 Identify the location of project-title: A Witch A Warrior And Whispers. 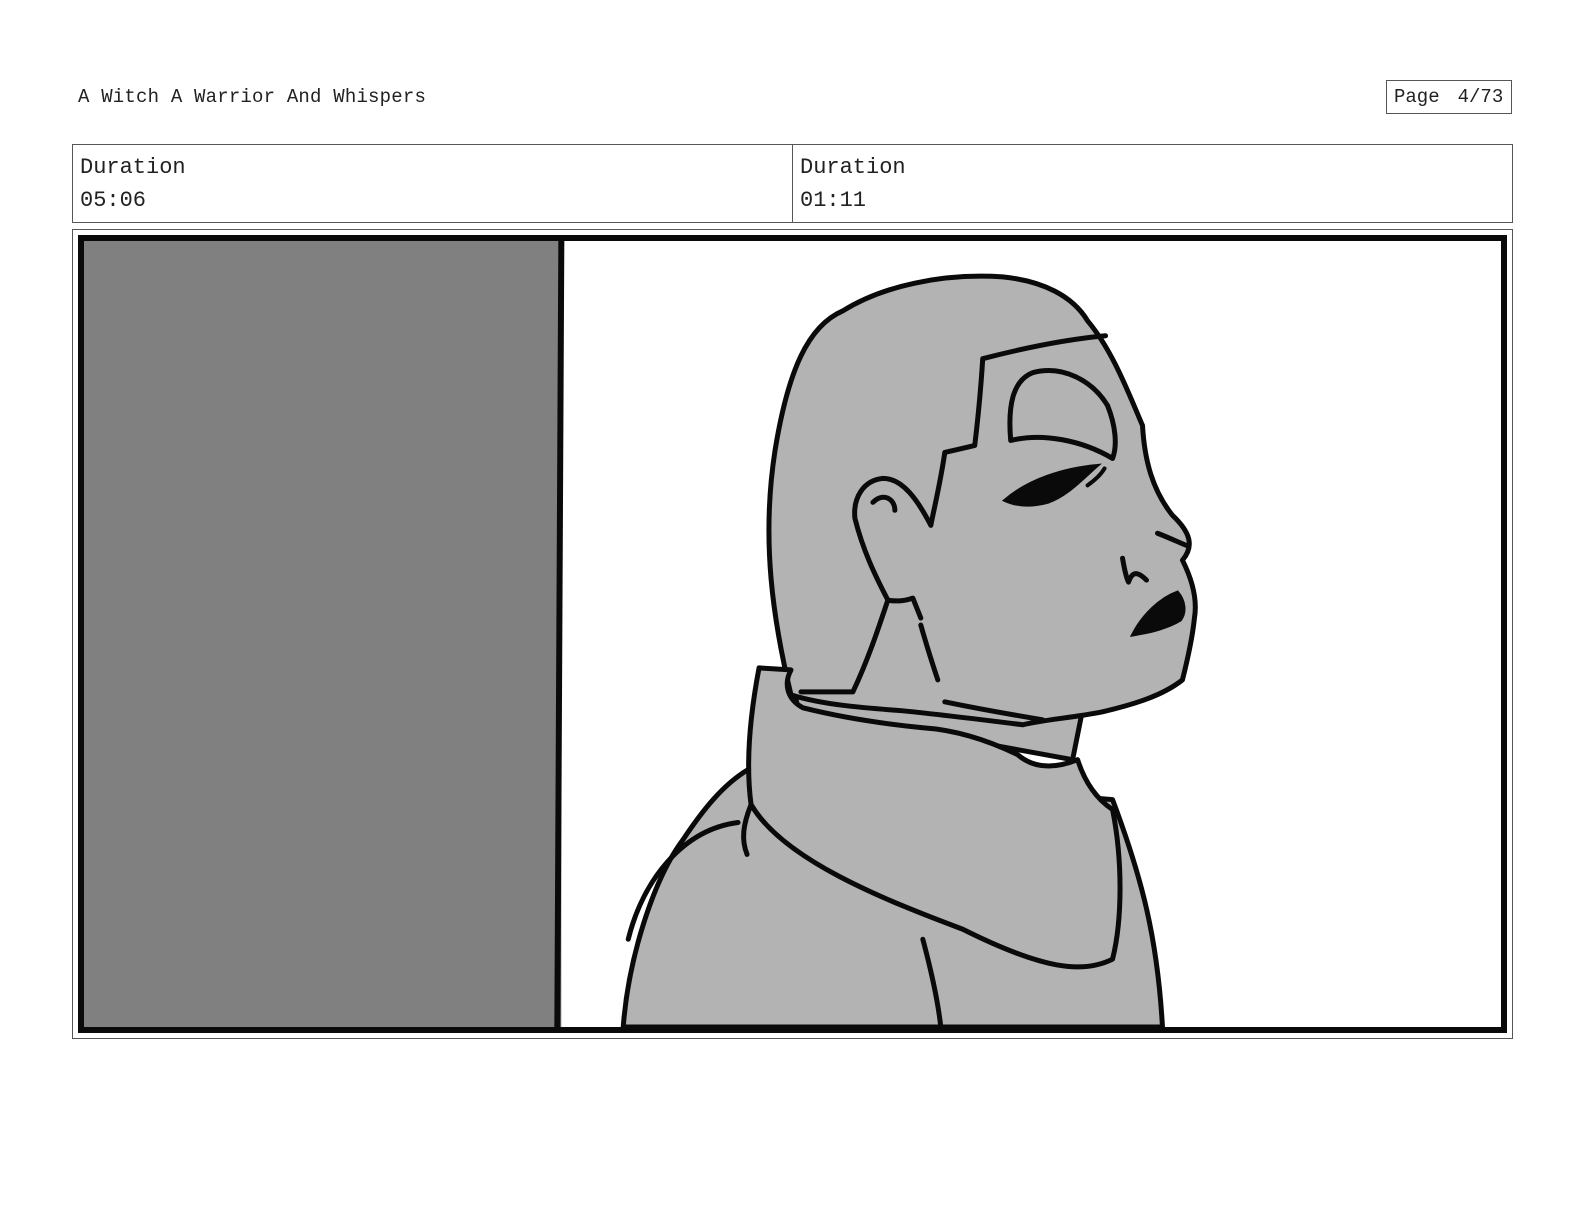
(252, 97).